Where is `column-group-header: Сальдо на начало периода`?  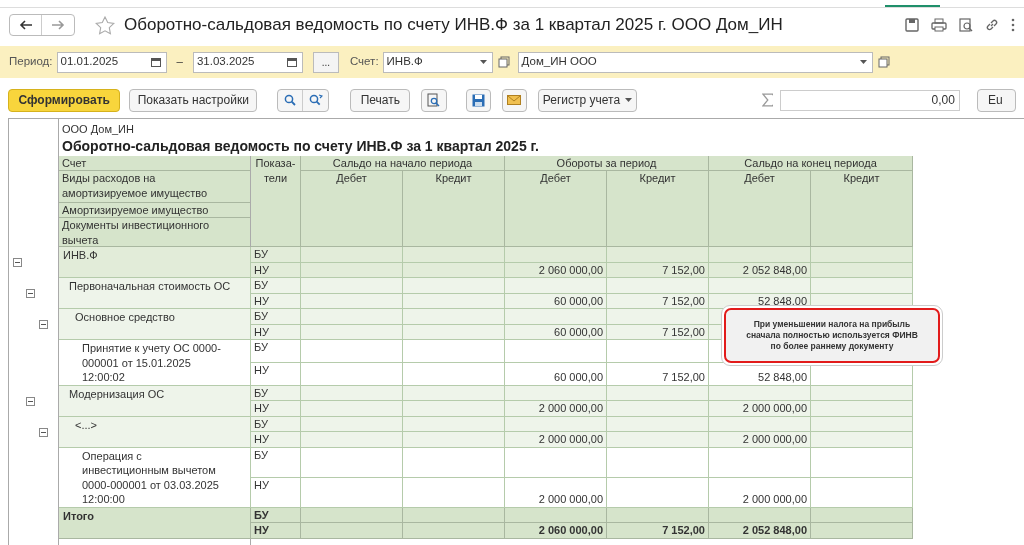
column-group-header: Сальдо на начало периода is located at coordinates (403, 163).